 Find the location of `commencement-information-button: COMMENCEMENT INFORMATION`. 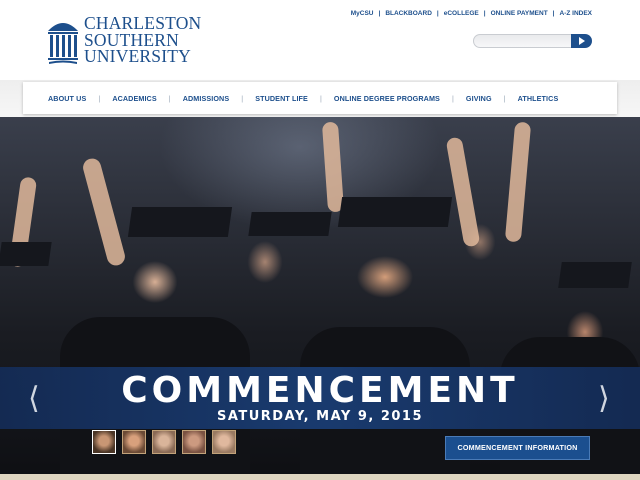

commencement-information-button: COMMENCEMENT INFORMATION is located at coordinates (517, 448).